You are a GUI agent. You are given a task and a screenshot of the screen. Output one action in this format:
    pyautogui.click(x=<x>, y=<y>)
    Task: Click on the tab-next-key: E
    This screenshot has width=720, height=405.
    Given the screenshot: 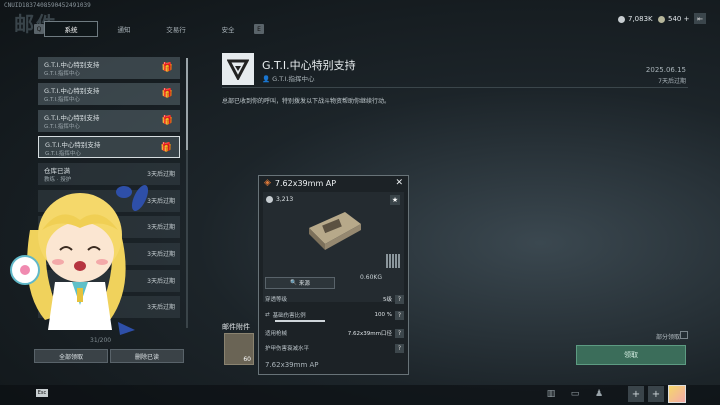 What is the action you would take?
    pyautogui.click(x=259, y=29)
    